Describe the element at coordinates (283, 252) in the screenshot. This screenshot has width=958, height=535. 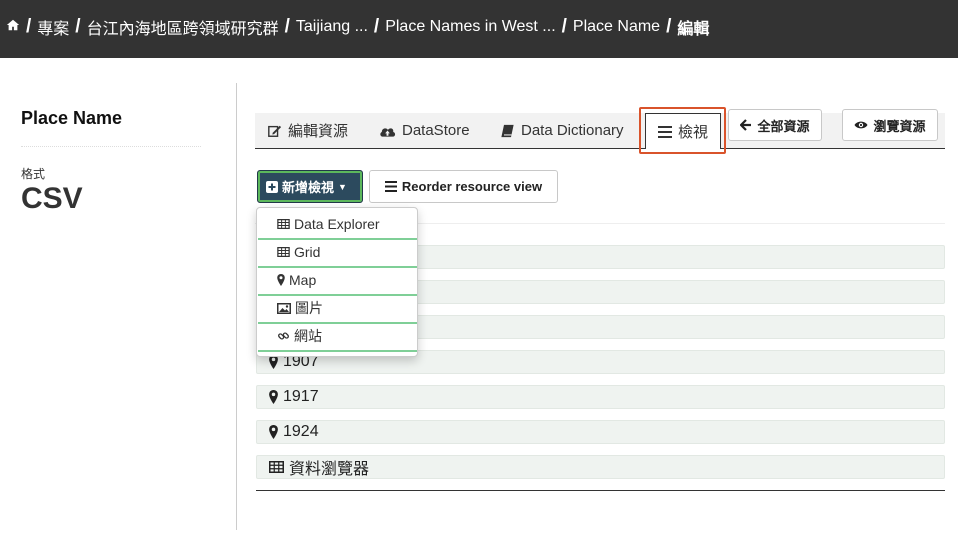
I see `grid-icon` at that location.